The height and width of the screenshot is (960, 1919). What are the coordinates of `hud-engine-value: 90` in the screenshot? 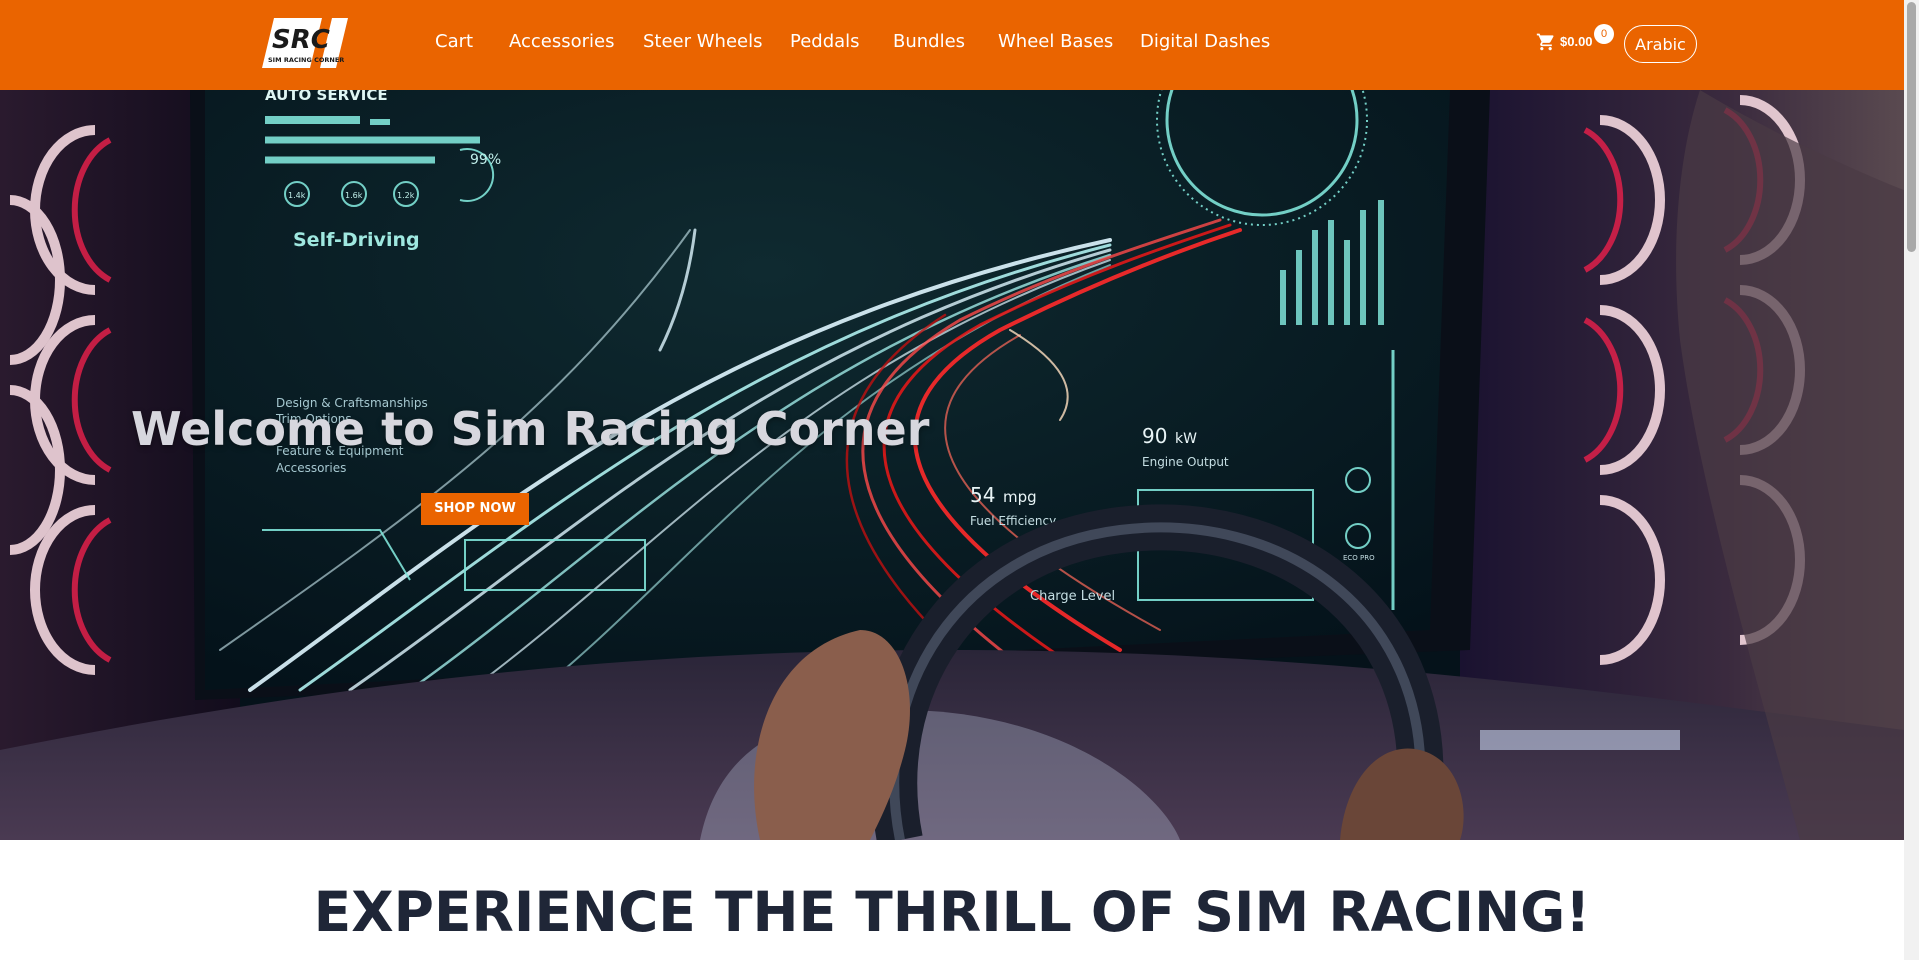 It's located at (1154, 436).